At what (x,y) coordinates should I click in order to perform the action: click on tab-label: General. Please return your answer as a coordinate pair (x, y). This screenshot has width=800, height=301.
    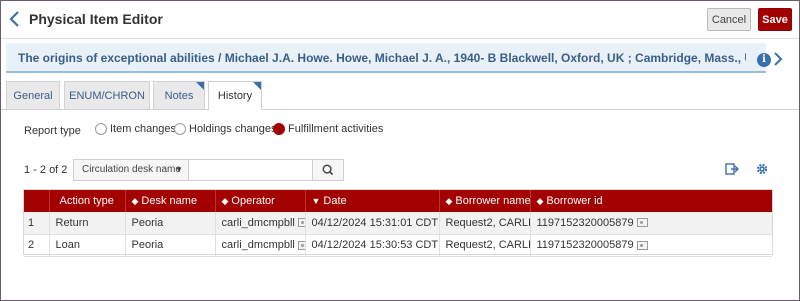
    Looking at the image, I should click on (33, 96).